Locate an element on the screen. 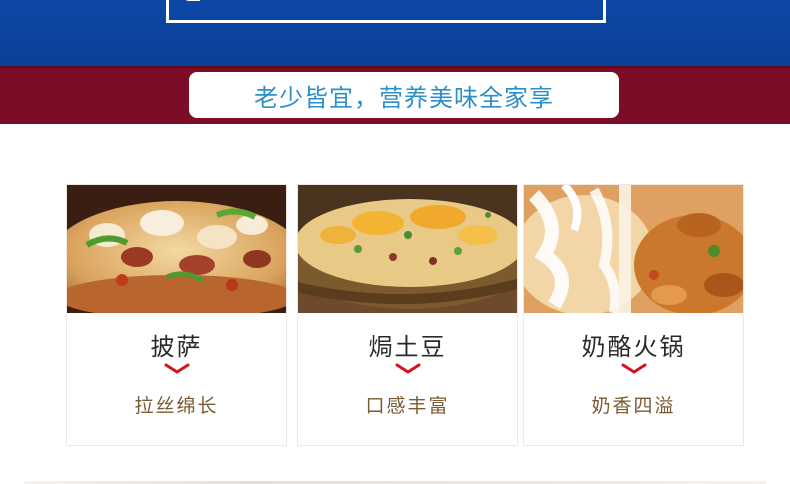 The width and height of the screenshot is (790, 484). card-subtitle: 拉丝绵长 is located at coordinates (176, 406).